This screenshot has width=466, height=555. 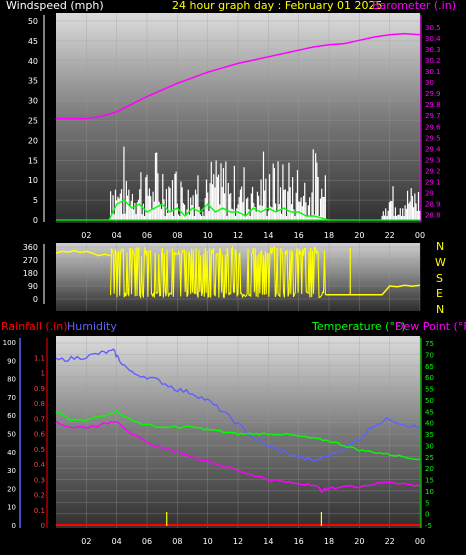 What do you see at coordinates (55, 6) in the screenshot?
I see `windspeed-axis-title: Windspeed (mph)` at bounding box center [55, 6].